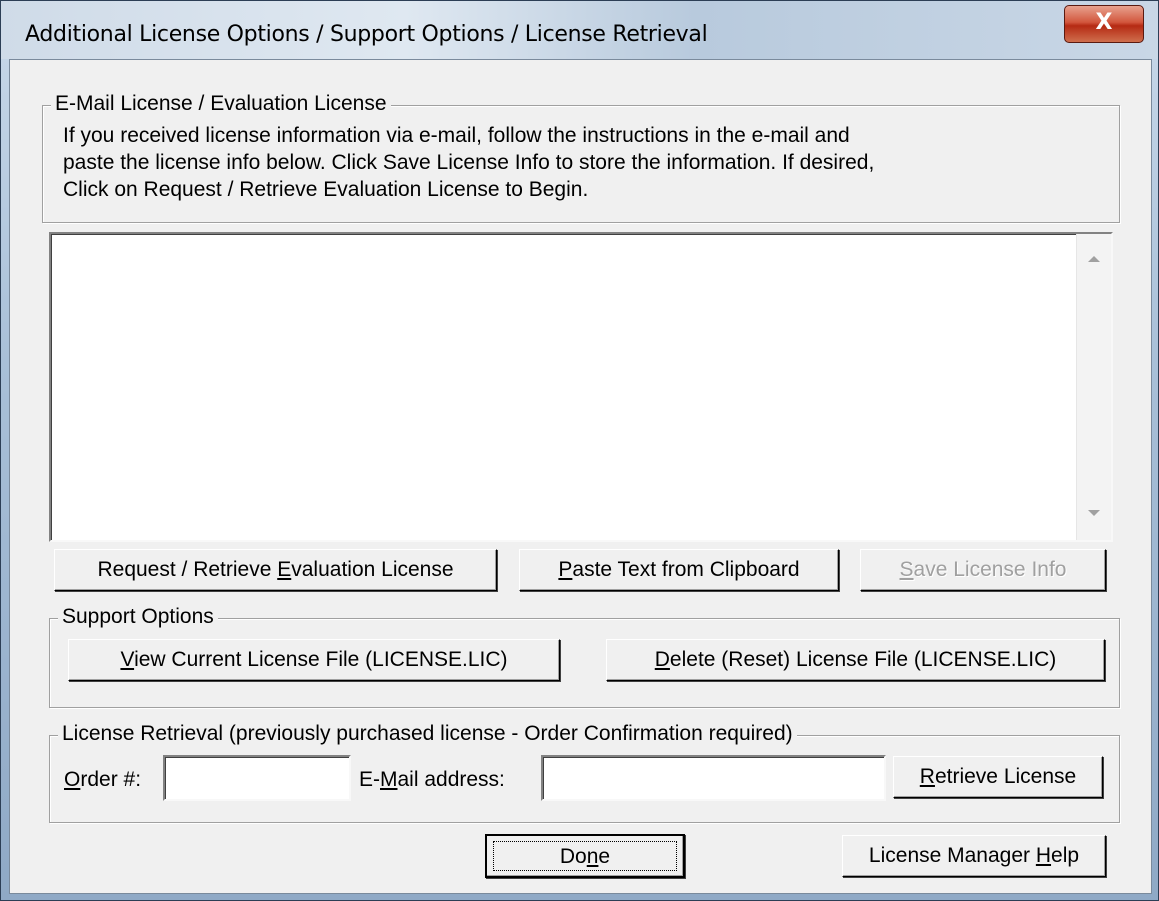 Image resolution: width=1159 pixels, height=901 pixels. I want to click on vertical-scrollbar, so click(1093, 387).